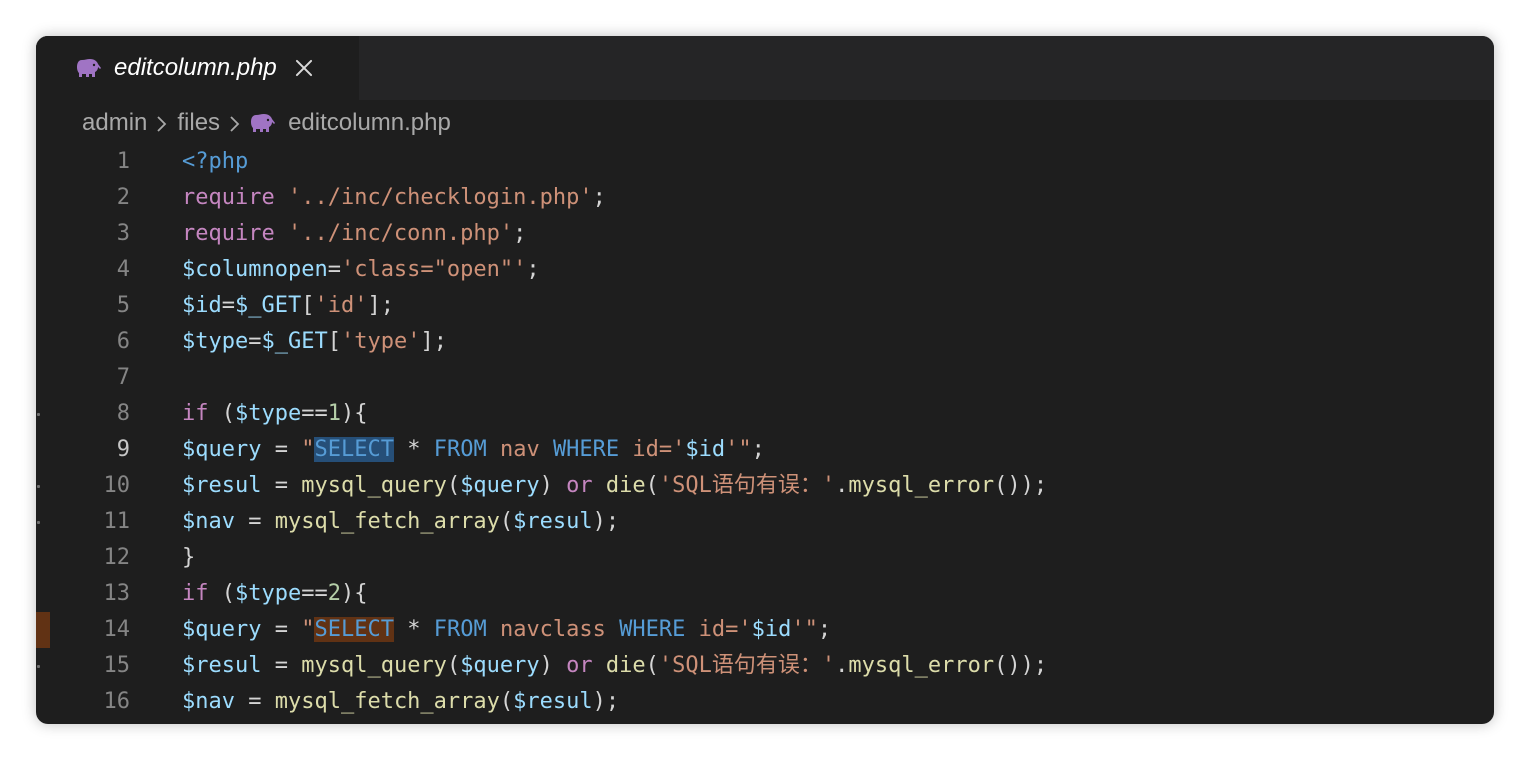  Describe the element at coordinates (123, 413) in the screenshot. I see `line-number: 8` at that location.